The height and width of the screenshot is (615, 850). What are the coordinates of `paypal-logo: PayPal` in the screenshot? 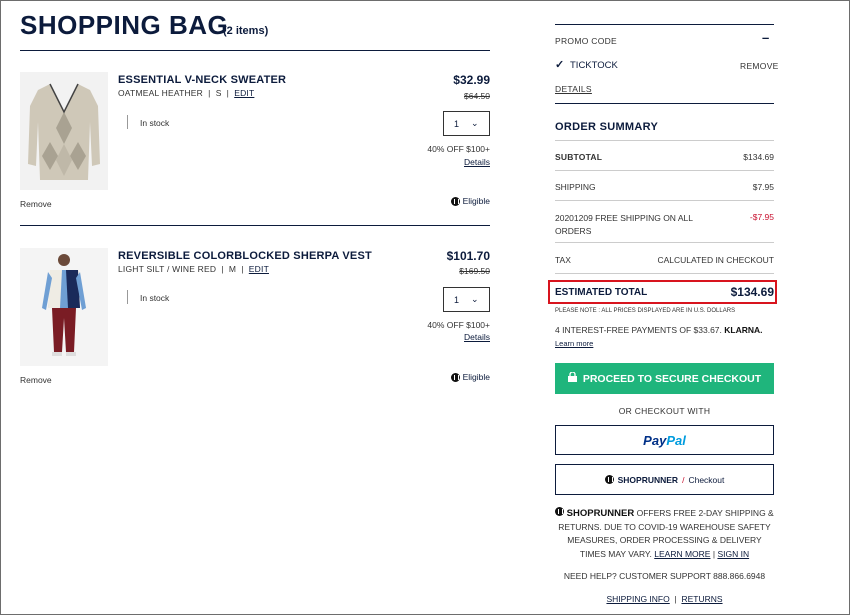 It's located at (664, 440).